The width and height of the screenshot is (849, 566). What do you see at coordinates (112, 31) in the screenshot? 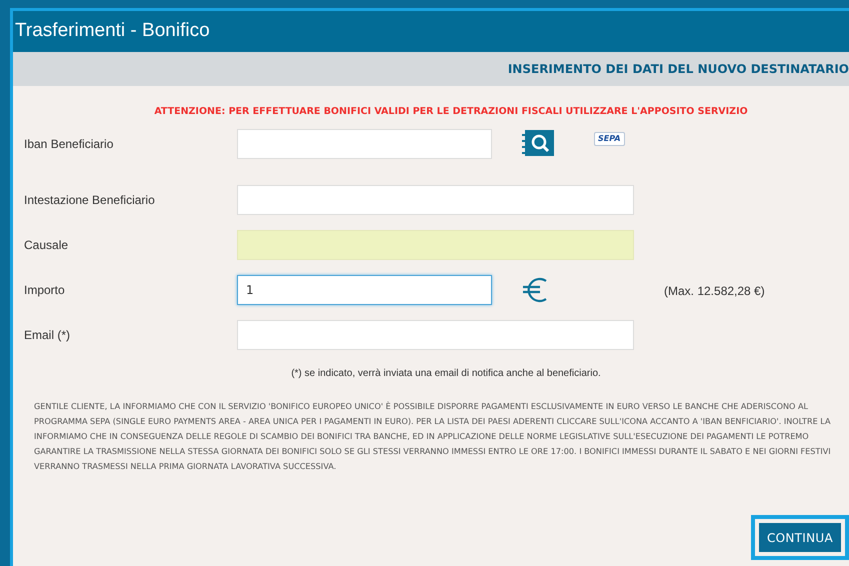
I see `window-title: Trasferimenti - Bonifico` at bounding box center [112, 31].